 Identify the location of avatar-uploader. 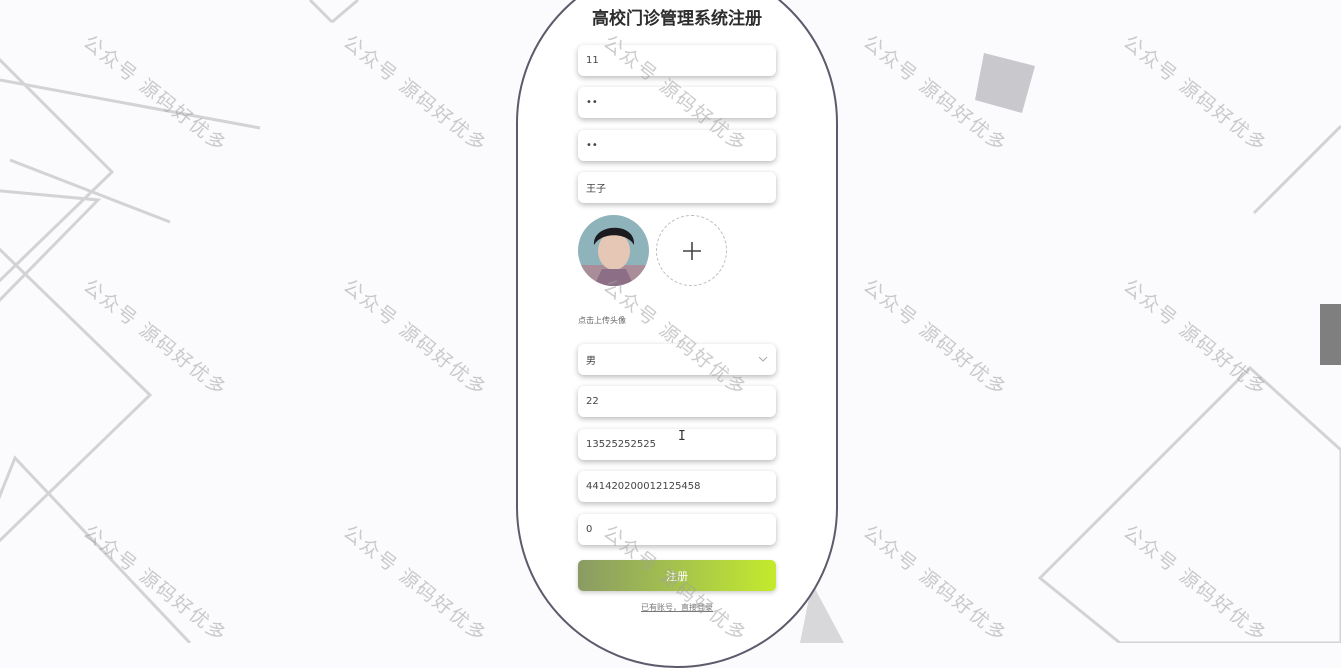
(691, 250).